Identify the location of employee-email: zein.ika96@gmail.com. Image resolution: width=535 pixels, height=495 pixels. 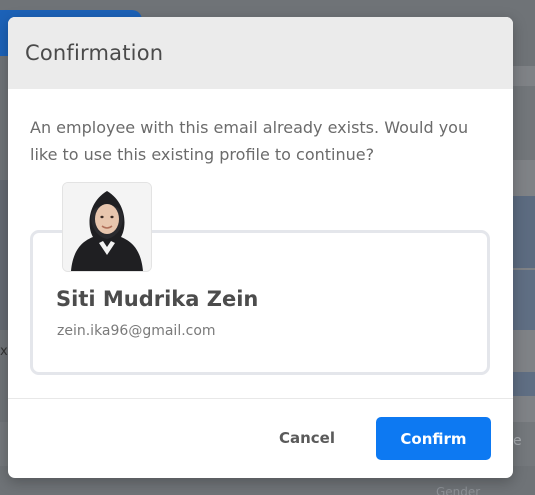
(136, 331).